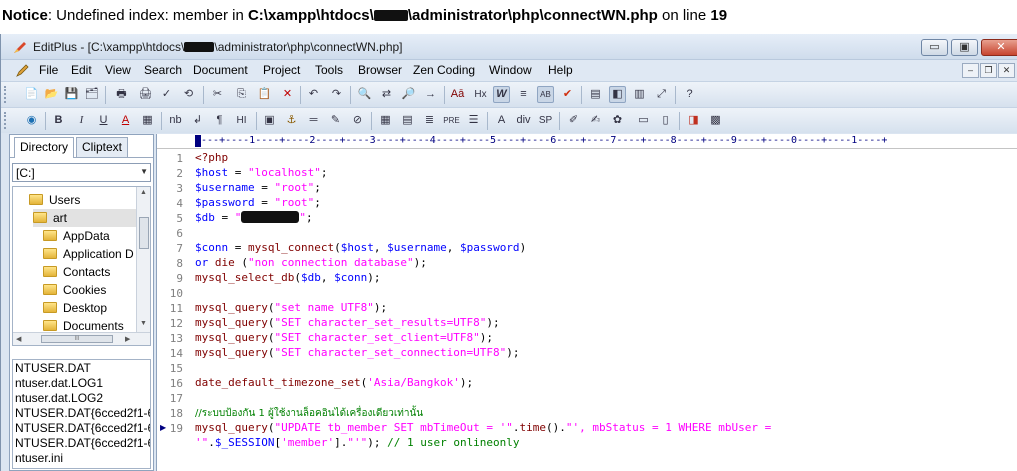 The width and height of the screenshot is (1017, 471). What do you see at coordinates (595, 120) in the screenshot?
I see `comment-icon: ✍` at bounding box center [595, 120].